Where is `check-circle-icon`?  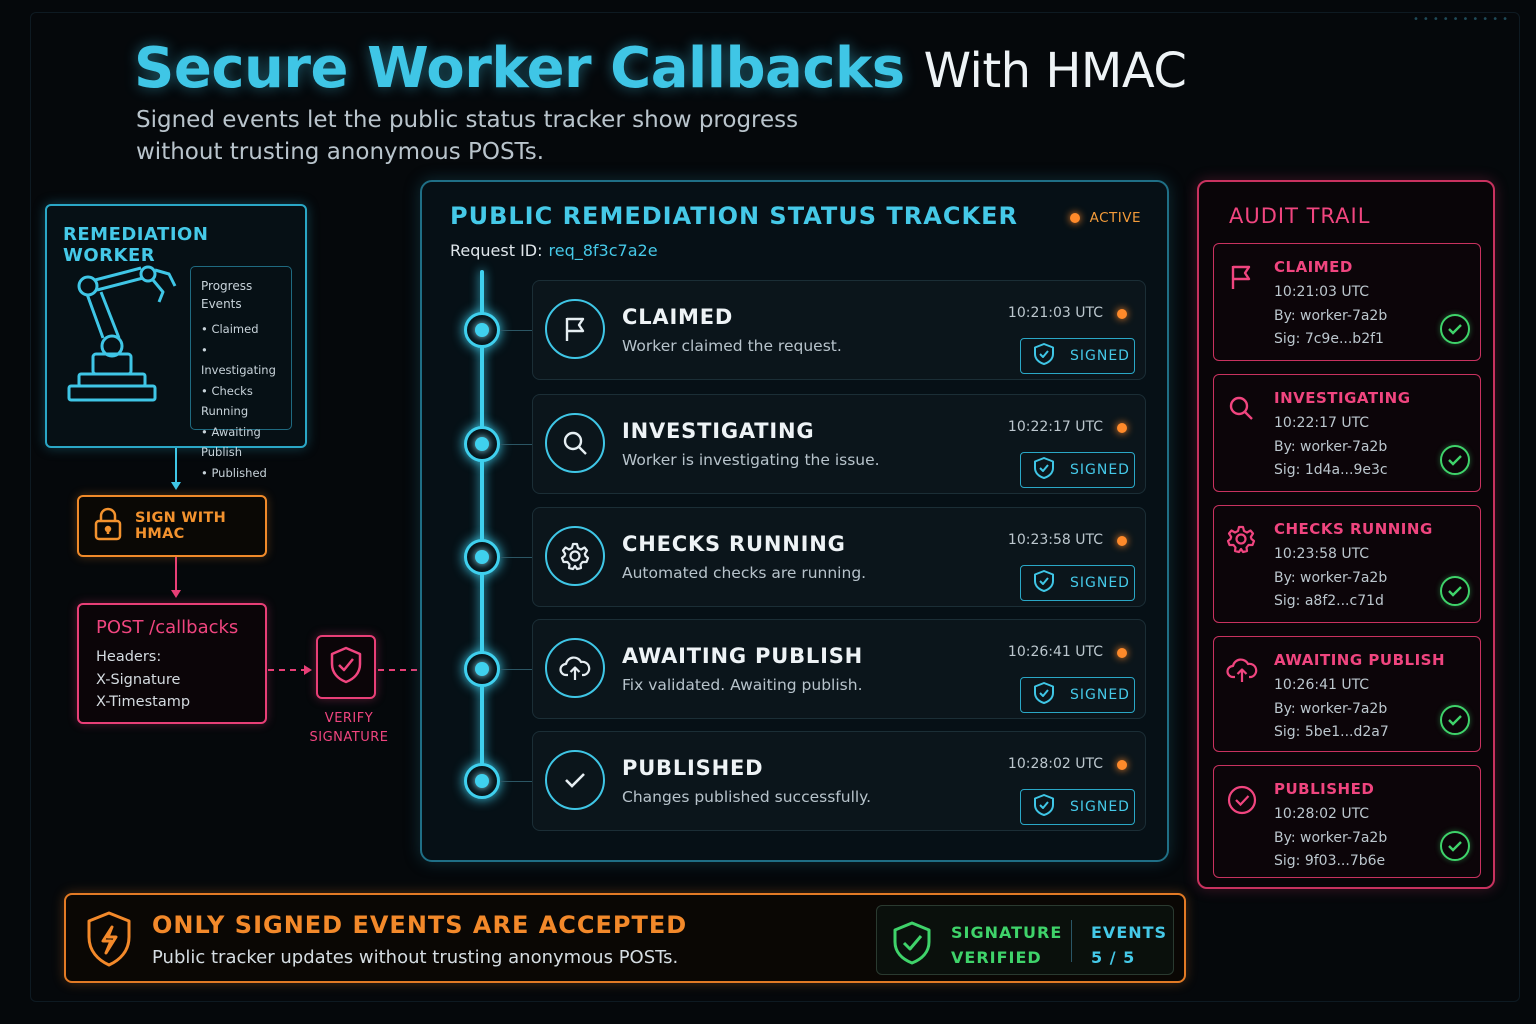
check-circle-icon is located at coordinates (1242, 802).